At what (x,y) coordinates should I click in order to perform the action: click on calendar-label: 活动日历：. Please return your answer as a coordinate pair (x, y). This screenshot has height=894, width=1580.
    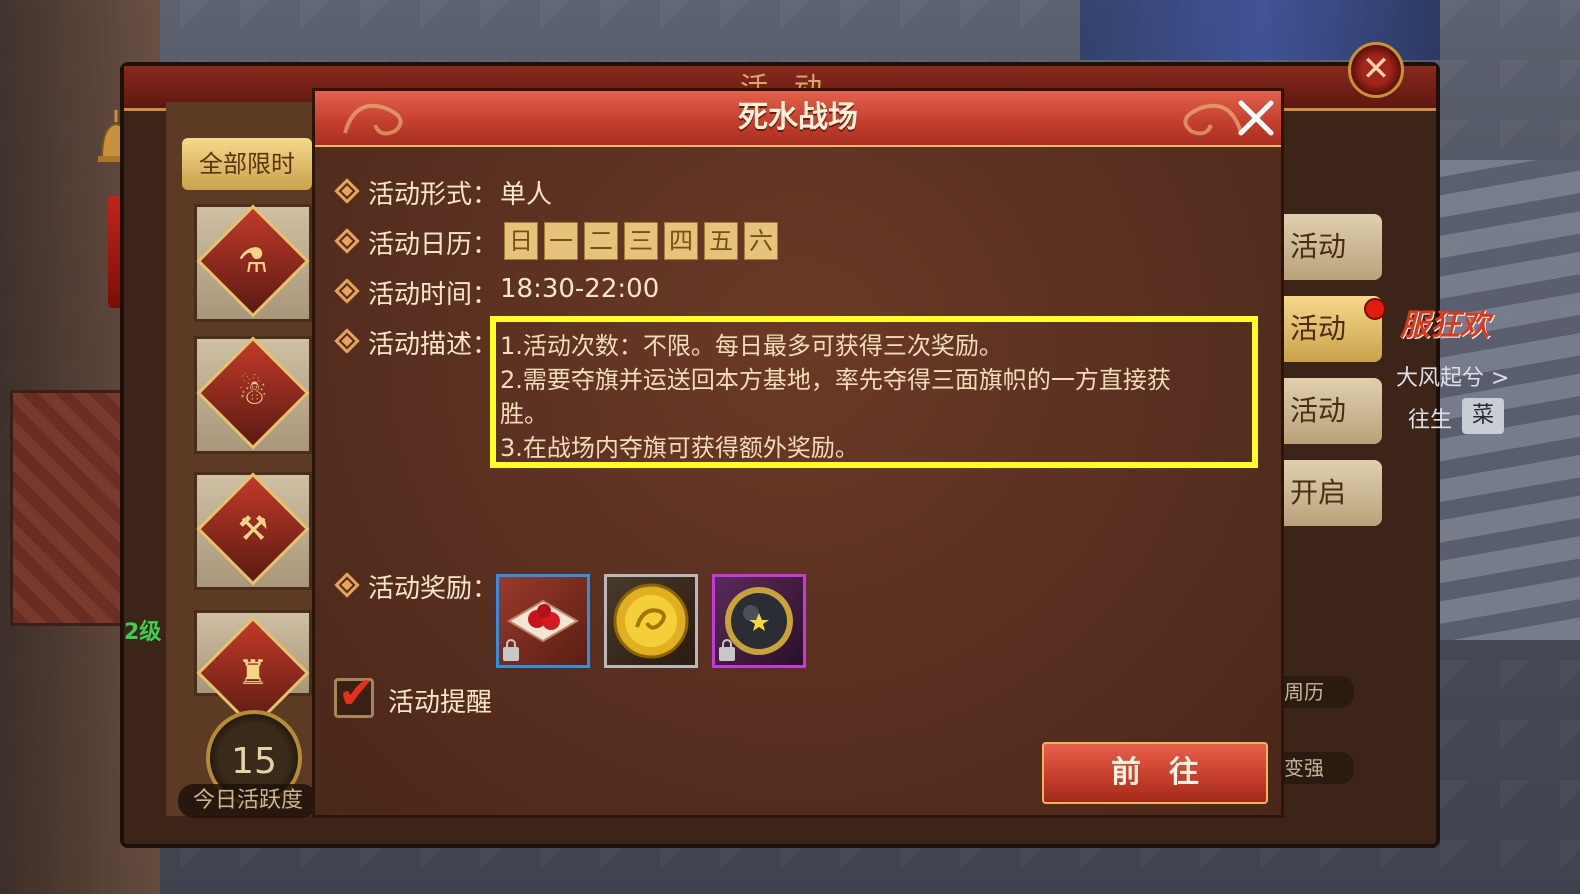
    Looking at the image, I should click on (433, 245).